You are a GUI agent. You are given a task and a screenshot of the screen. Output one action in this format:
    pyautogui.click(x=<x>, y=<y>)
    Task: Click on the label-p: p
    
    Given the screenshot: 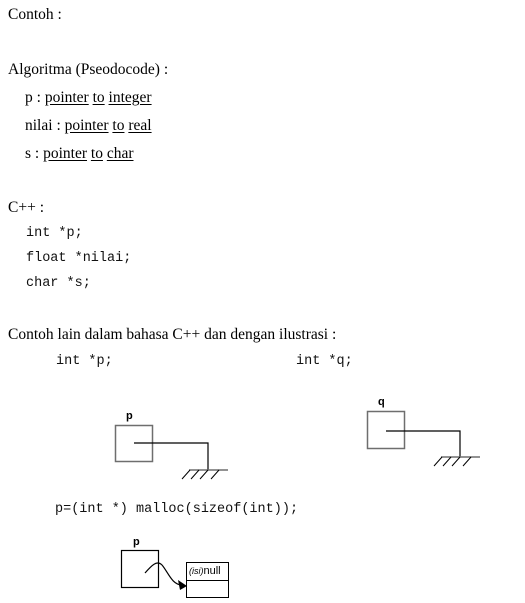 What is the action you would take?
    pyautogui.click(x=129, y=416)
    